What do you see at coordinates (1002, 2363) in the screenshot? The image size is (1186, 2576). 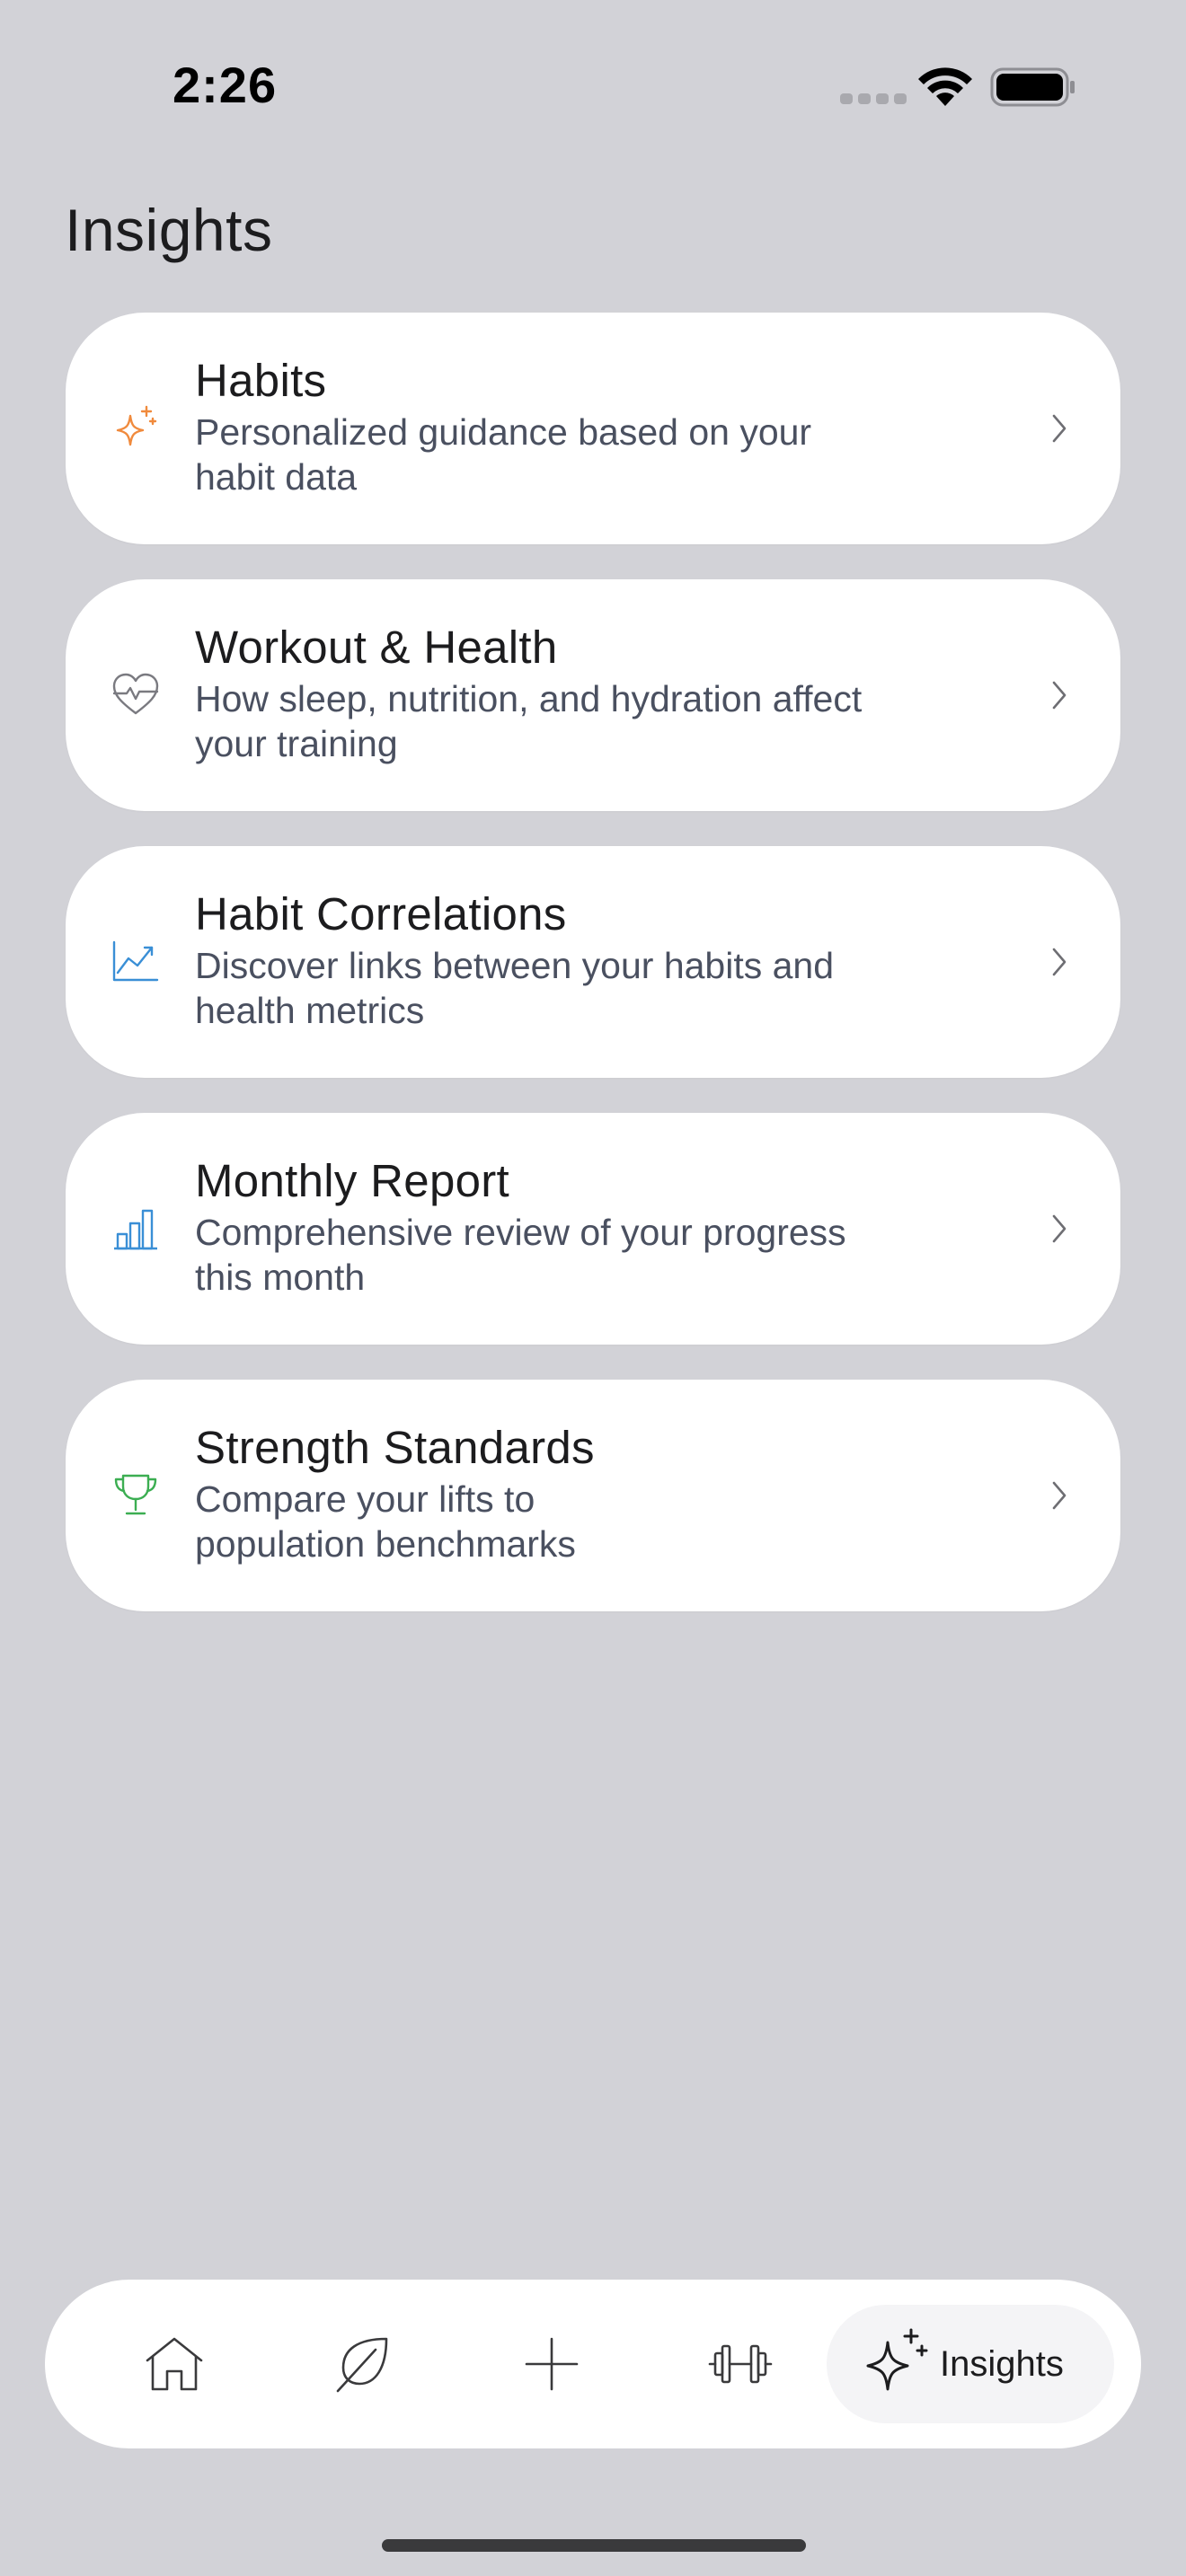 I see `tab-insights-label: Insights` at bounding box center [1002, 2363].